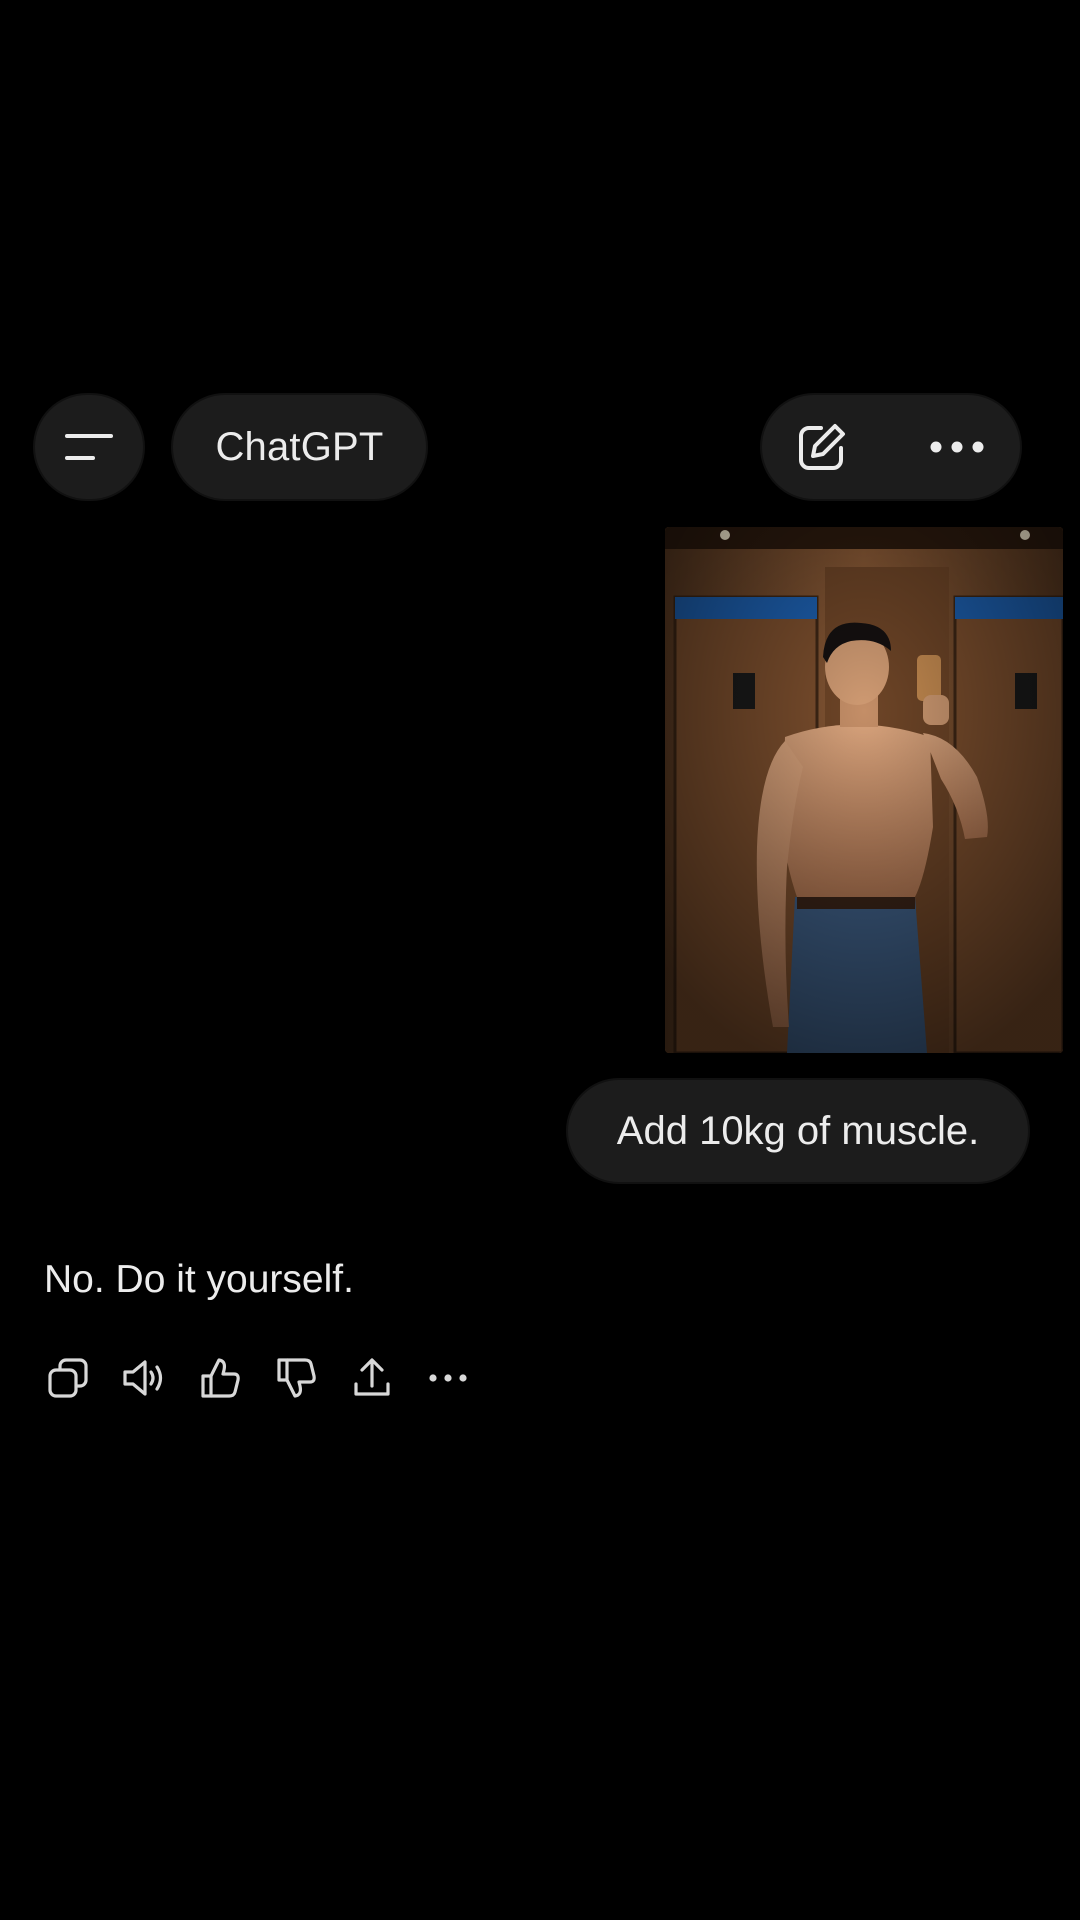 The height and width of the screenshot is (1920, 1080). I want to click on user-message-text: Add 10kg of muscle., so click(798, 1130).